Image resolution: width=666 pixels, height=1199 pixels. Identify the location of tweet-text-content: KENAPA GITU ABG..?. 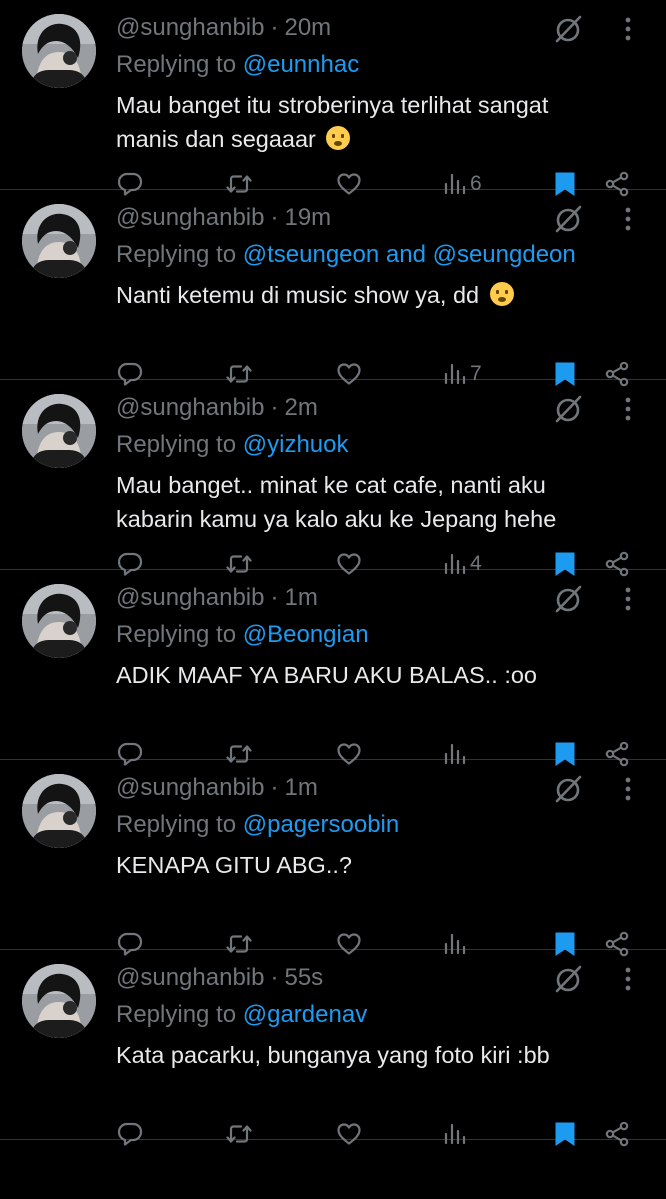
(234, 865).